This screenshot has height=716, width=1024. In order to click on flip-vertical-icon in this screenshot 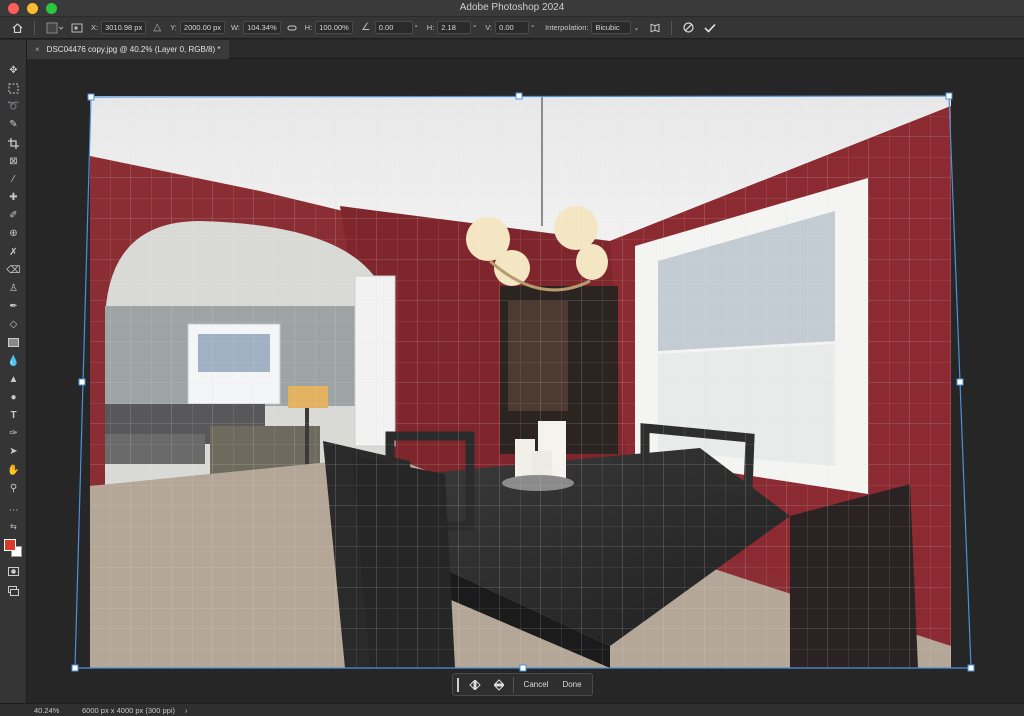, I will do `click(499, 684)`.